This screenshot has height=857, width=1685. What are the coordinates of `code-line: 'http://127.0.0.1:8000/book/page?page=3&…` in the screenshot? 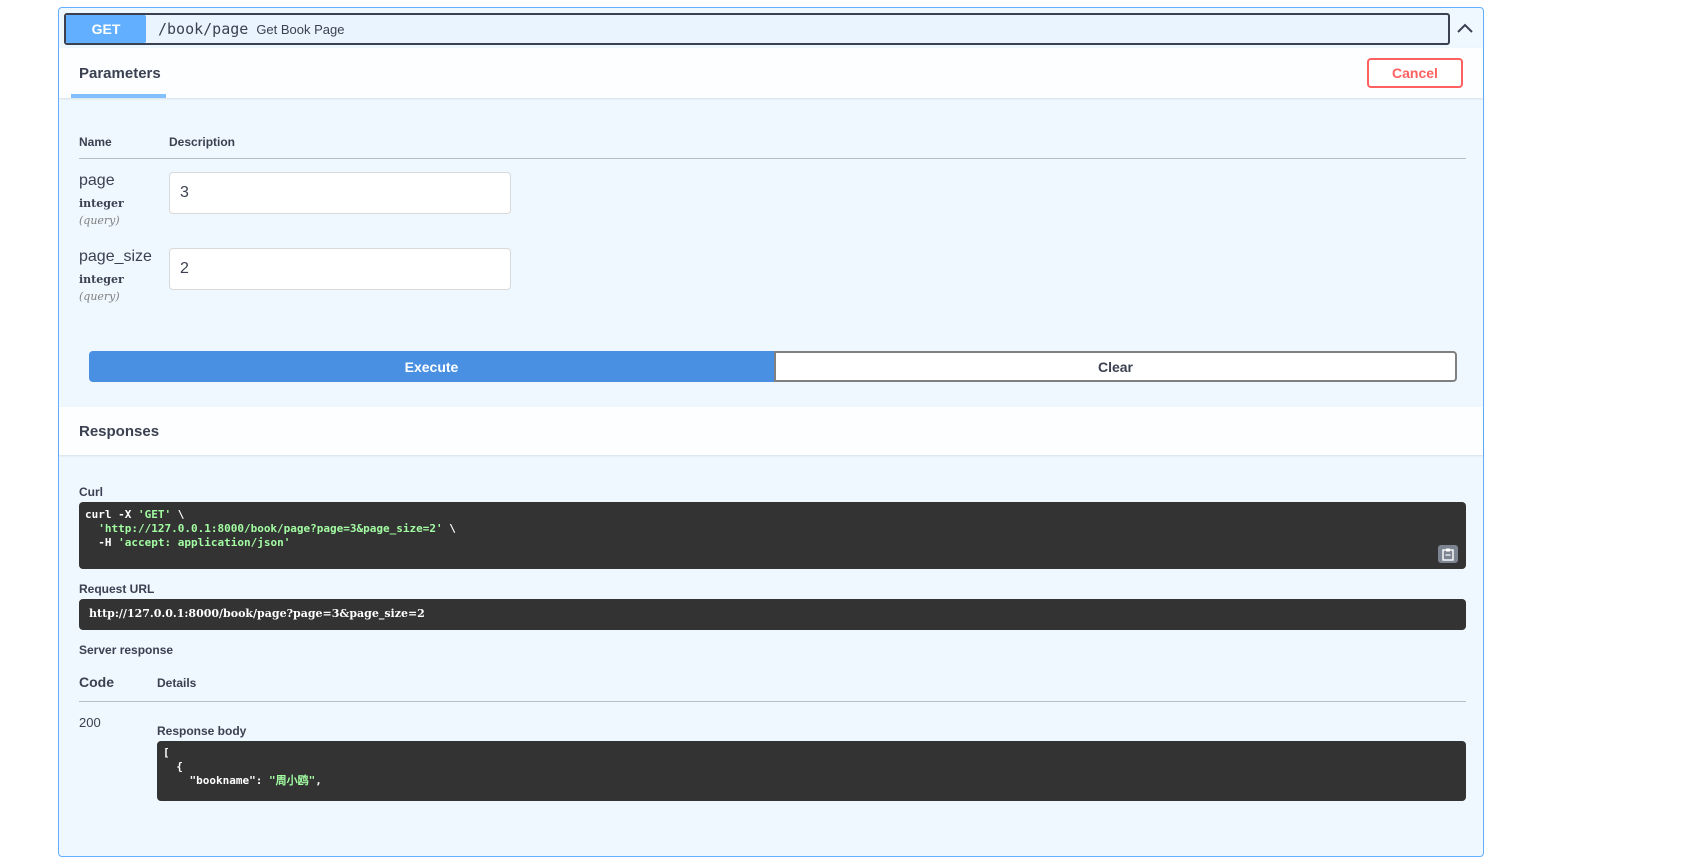 It's located at (277, 528).